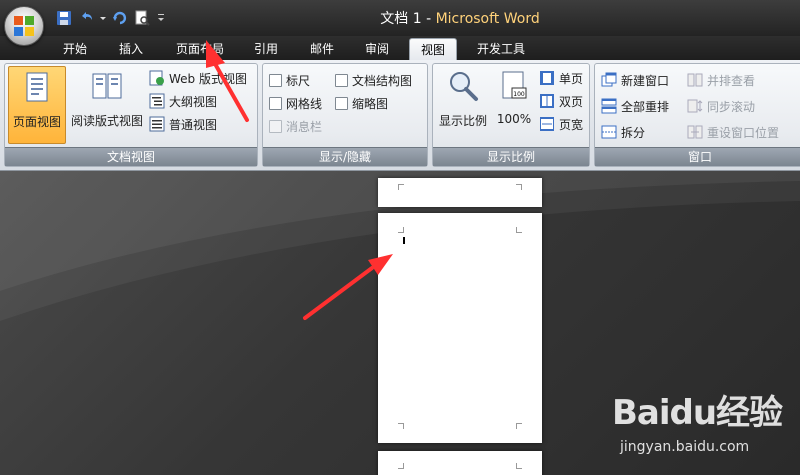 This screenshot has width=800, height=475. What do you see at coordinates (37, 105) in the screenshot?
I see `print-layout-button: 页面视图` at bounding box center [37, 105].